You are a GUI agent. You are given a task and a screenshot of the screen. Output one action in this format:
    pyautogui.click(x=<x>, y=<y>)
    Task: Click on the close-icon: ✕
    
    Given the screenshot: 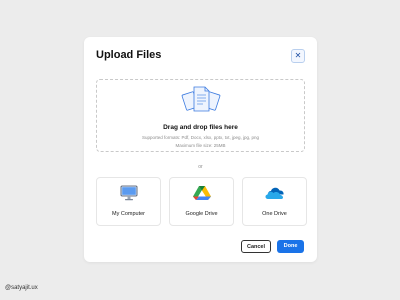 What is the action you would take?
    pyautogui.click(x=298, y=55)
    